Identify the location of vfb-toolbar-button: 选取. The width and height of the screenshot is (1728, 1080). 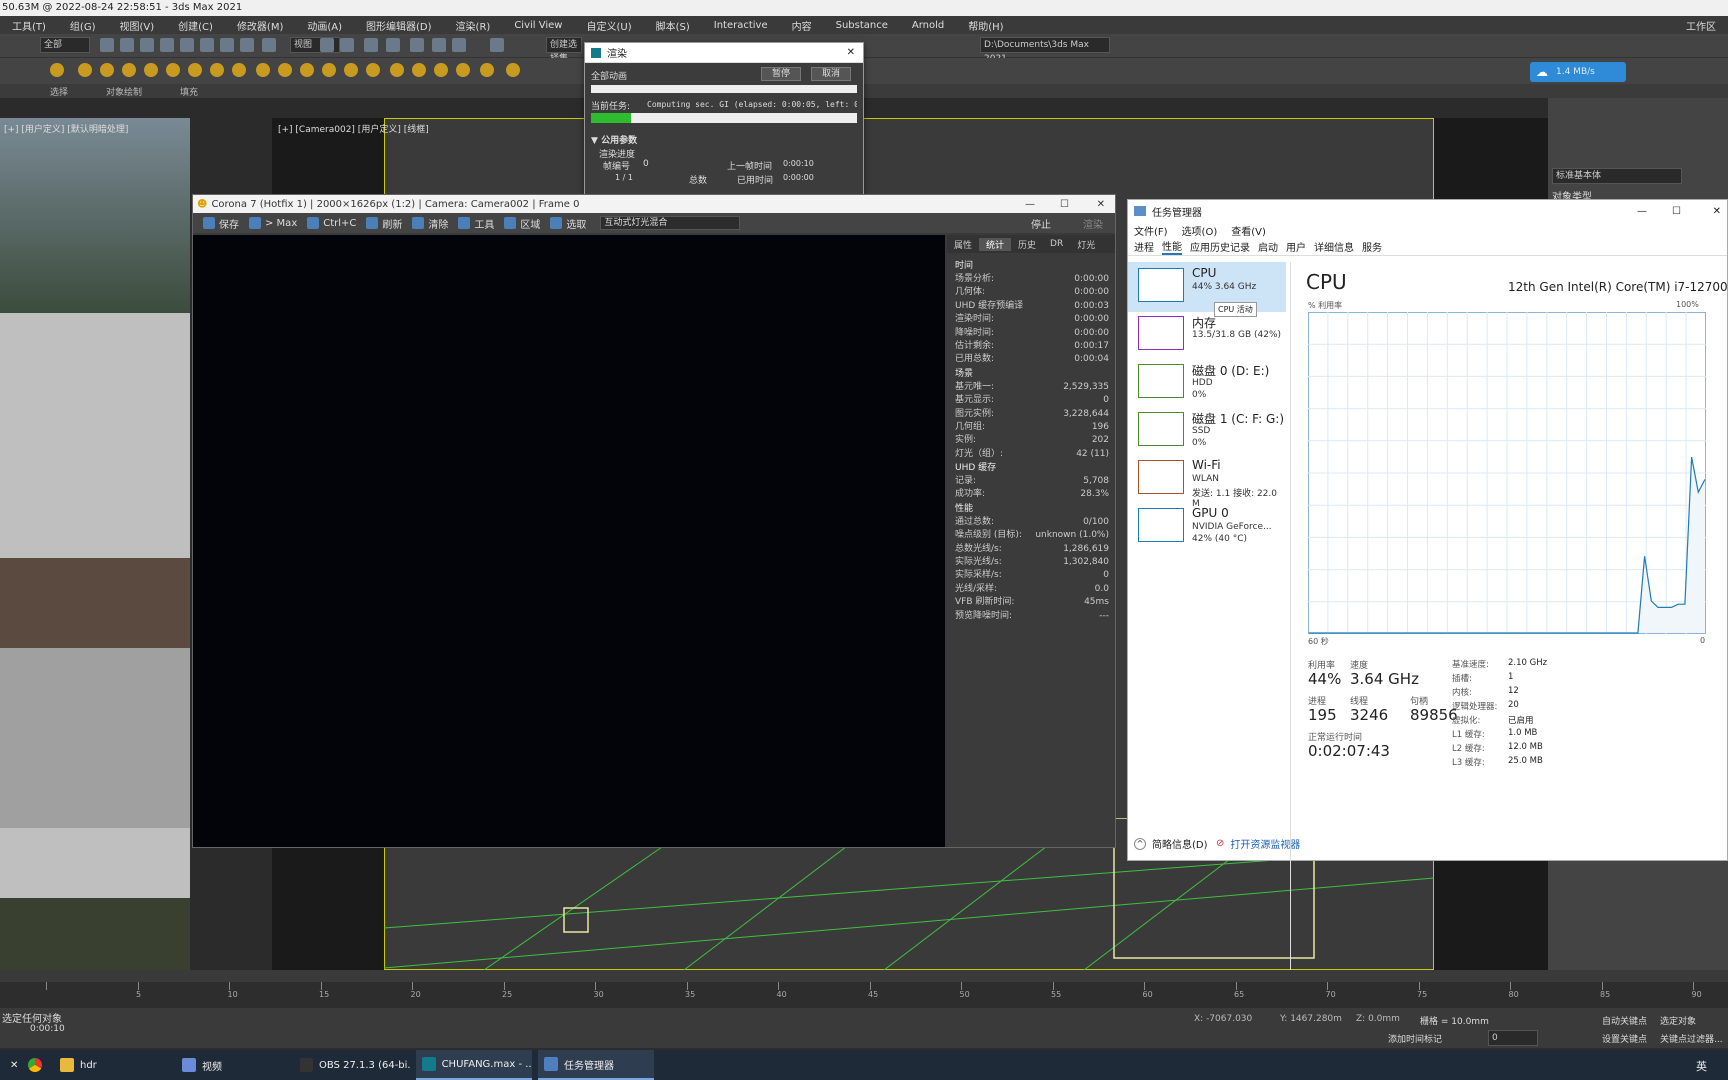
(568, 223).